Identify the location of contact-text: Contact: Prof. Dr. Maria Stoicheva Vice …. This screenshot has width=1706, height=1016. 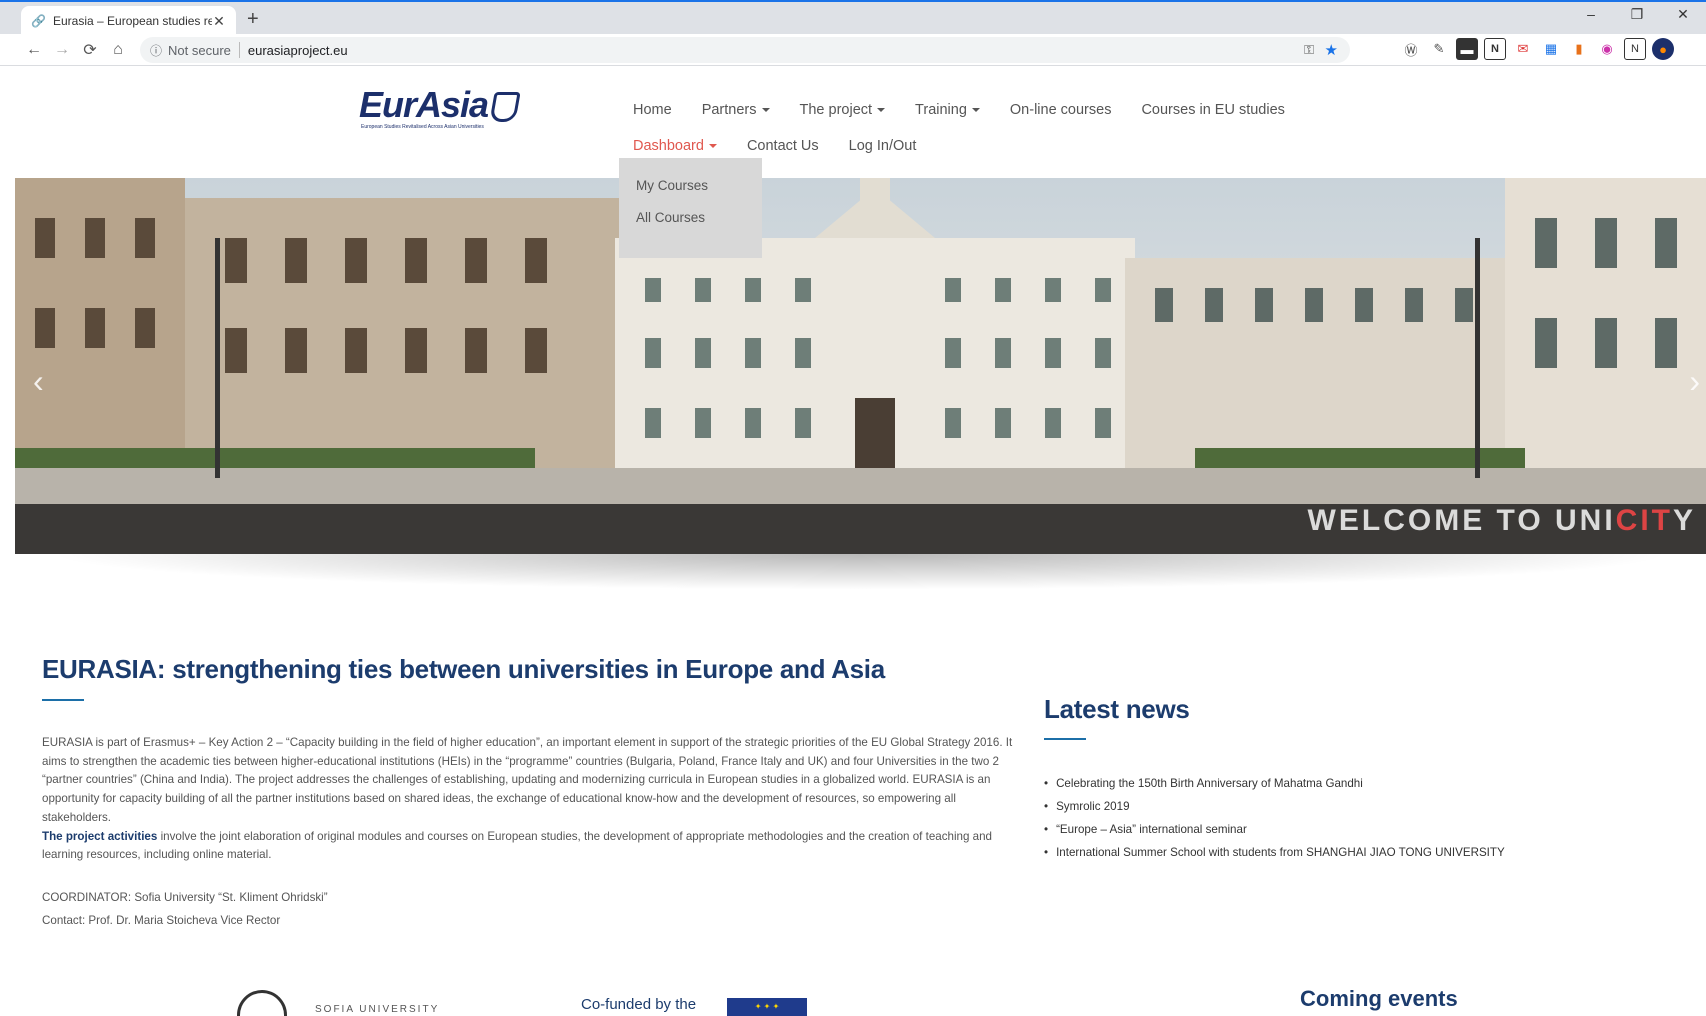
(161, 920).